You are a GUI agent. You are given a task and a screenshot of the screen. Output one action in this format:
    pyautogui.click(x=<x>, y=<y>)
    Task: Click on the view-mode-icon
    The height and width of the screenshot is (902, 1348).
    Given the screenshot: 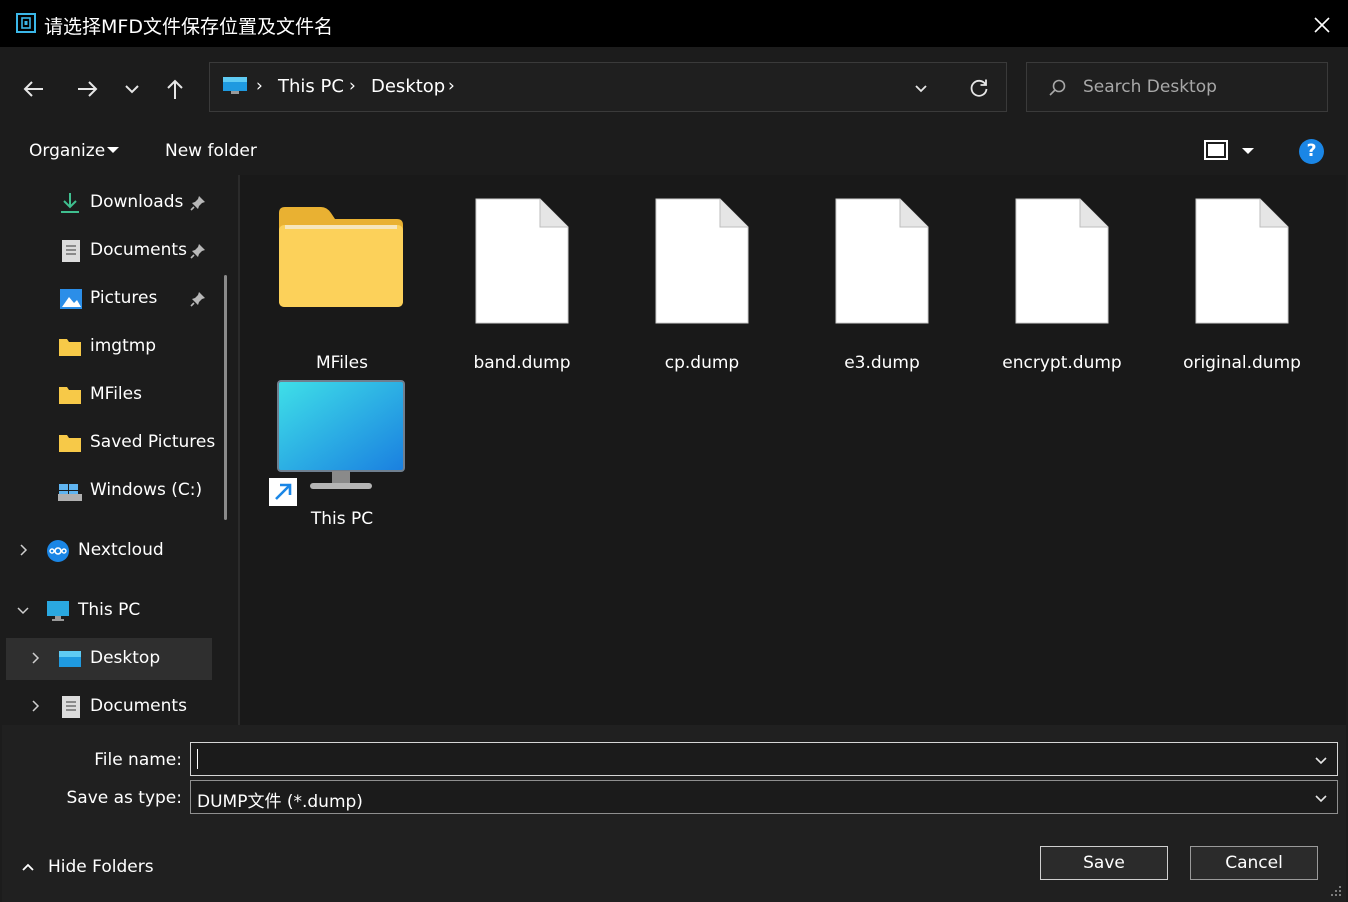 What is the action you would take?
    pyautogui.click(x=1216, y=150)
    